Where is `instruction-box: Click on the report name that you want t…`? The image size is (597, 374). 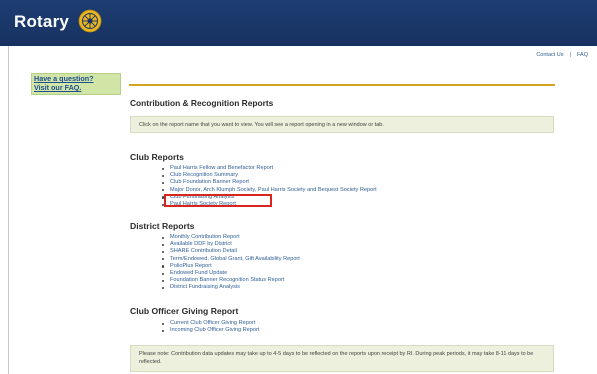
instruction-box: Click on the report name that you want t… is located at coordinates (342, 124).